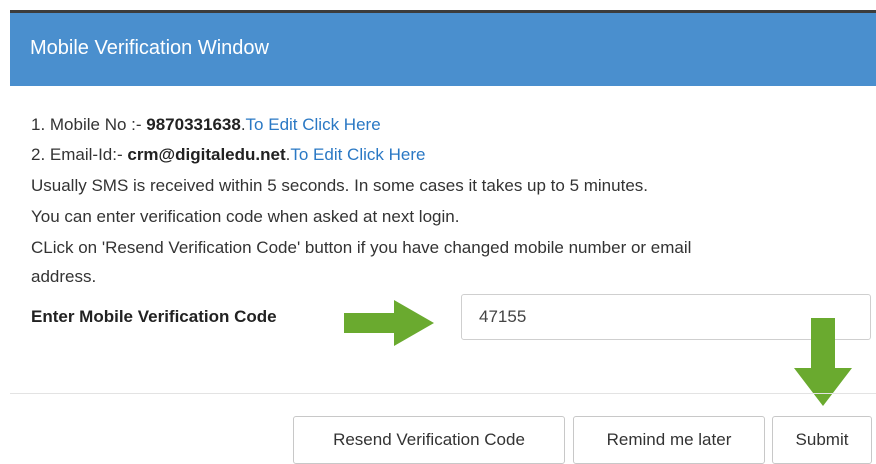 The height and width of the screenshot is (464, 876). I want to click on window-title: Mobile Verification Window, so click(149, 48).